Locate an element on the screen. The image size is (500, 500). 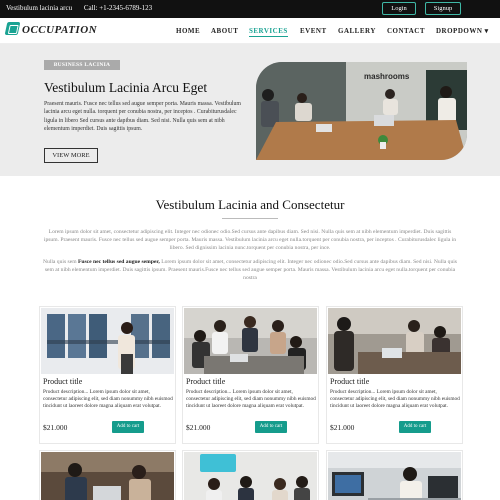
product-image-city is located at coordinates (107, 341).